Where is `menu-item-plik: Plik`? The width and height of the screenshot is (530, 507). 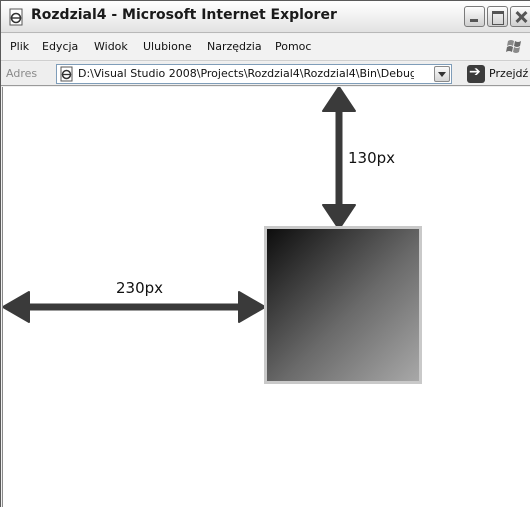 menu-item-plik: Plik is located at coordinates (19, 46).